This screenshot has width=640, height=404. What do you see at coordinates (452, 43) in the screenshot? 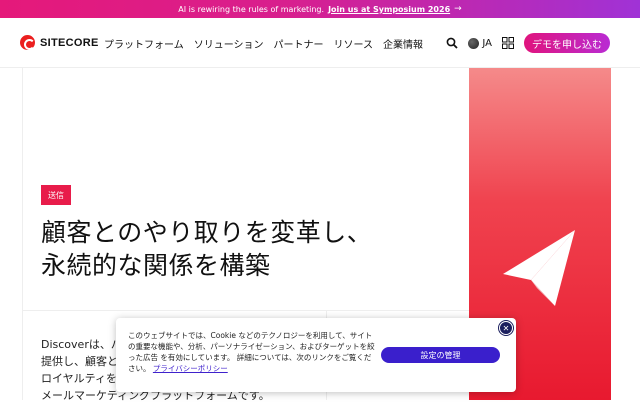
I see `search-icon` at bounding box center [452, 43].